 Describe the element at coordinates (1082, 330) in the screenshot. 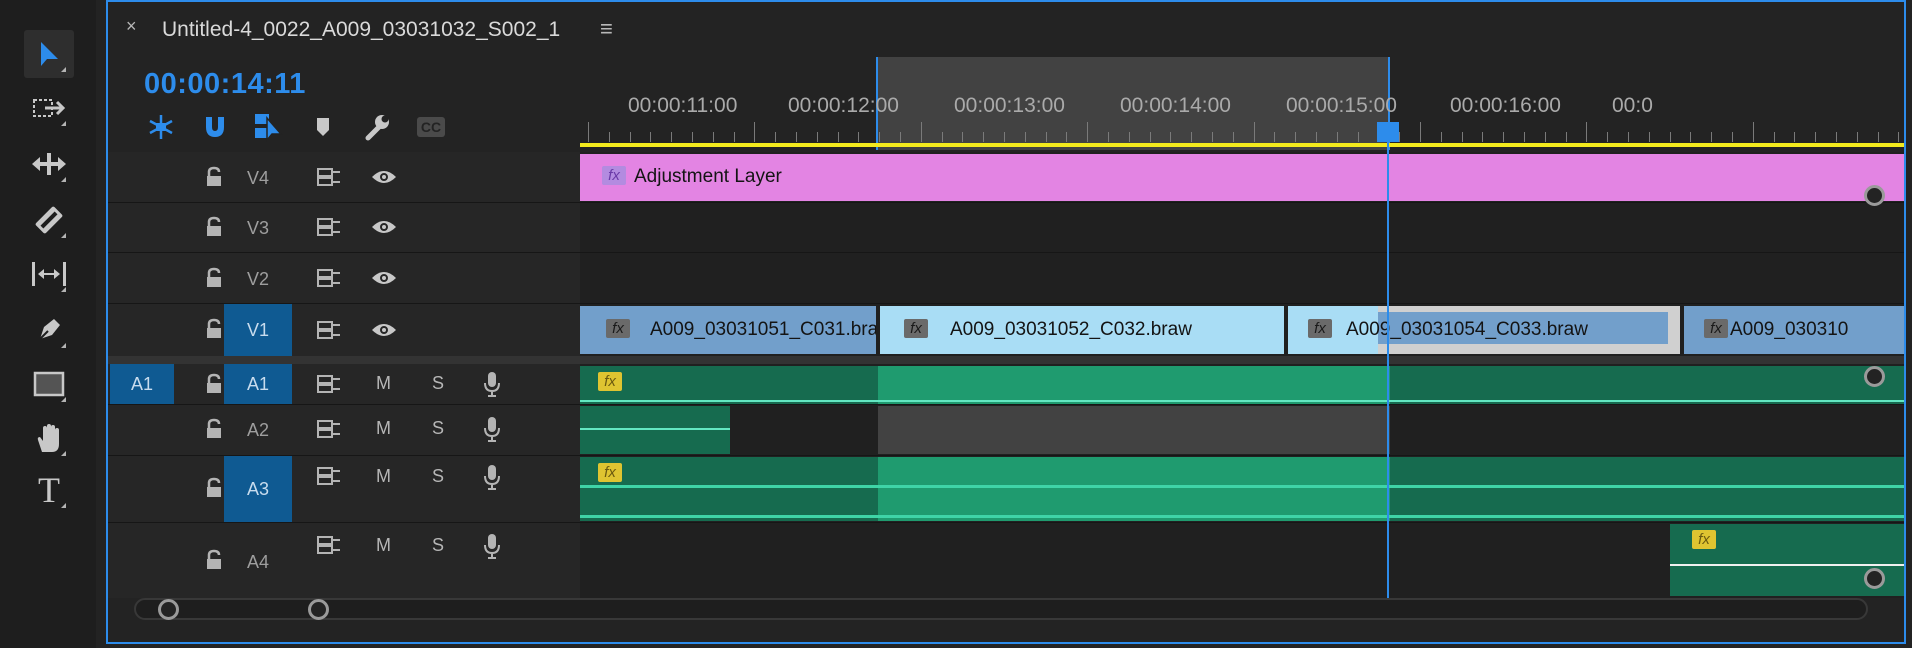

I see `video-clip-c032: fx A009_03031052_C032.braw` at that location.